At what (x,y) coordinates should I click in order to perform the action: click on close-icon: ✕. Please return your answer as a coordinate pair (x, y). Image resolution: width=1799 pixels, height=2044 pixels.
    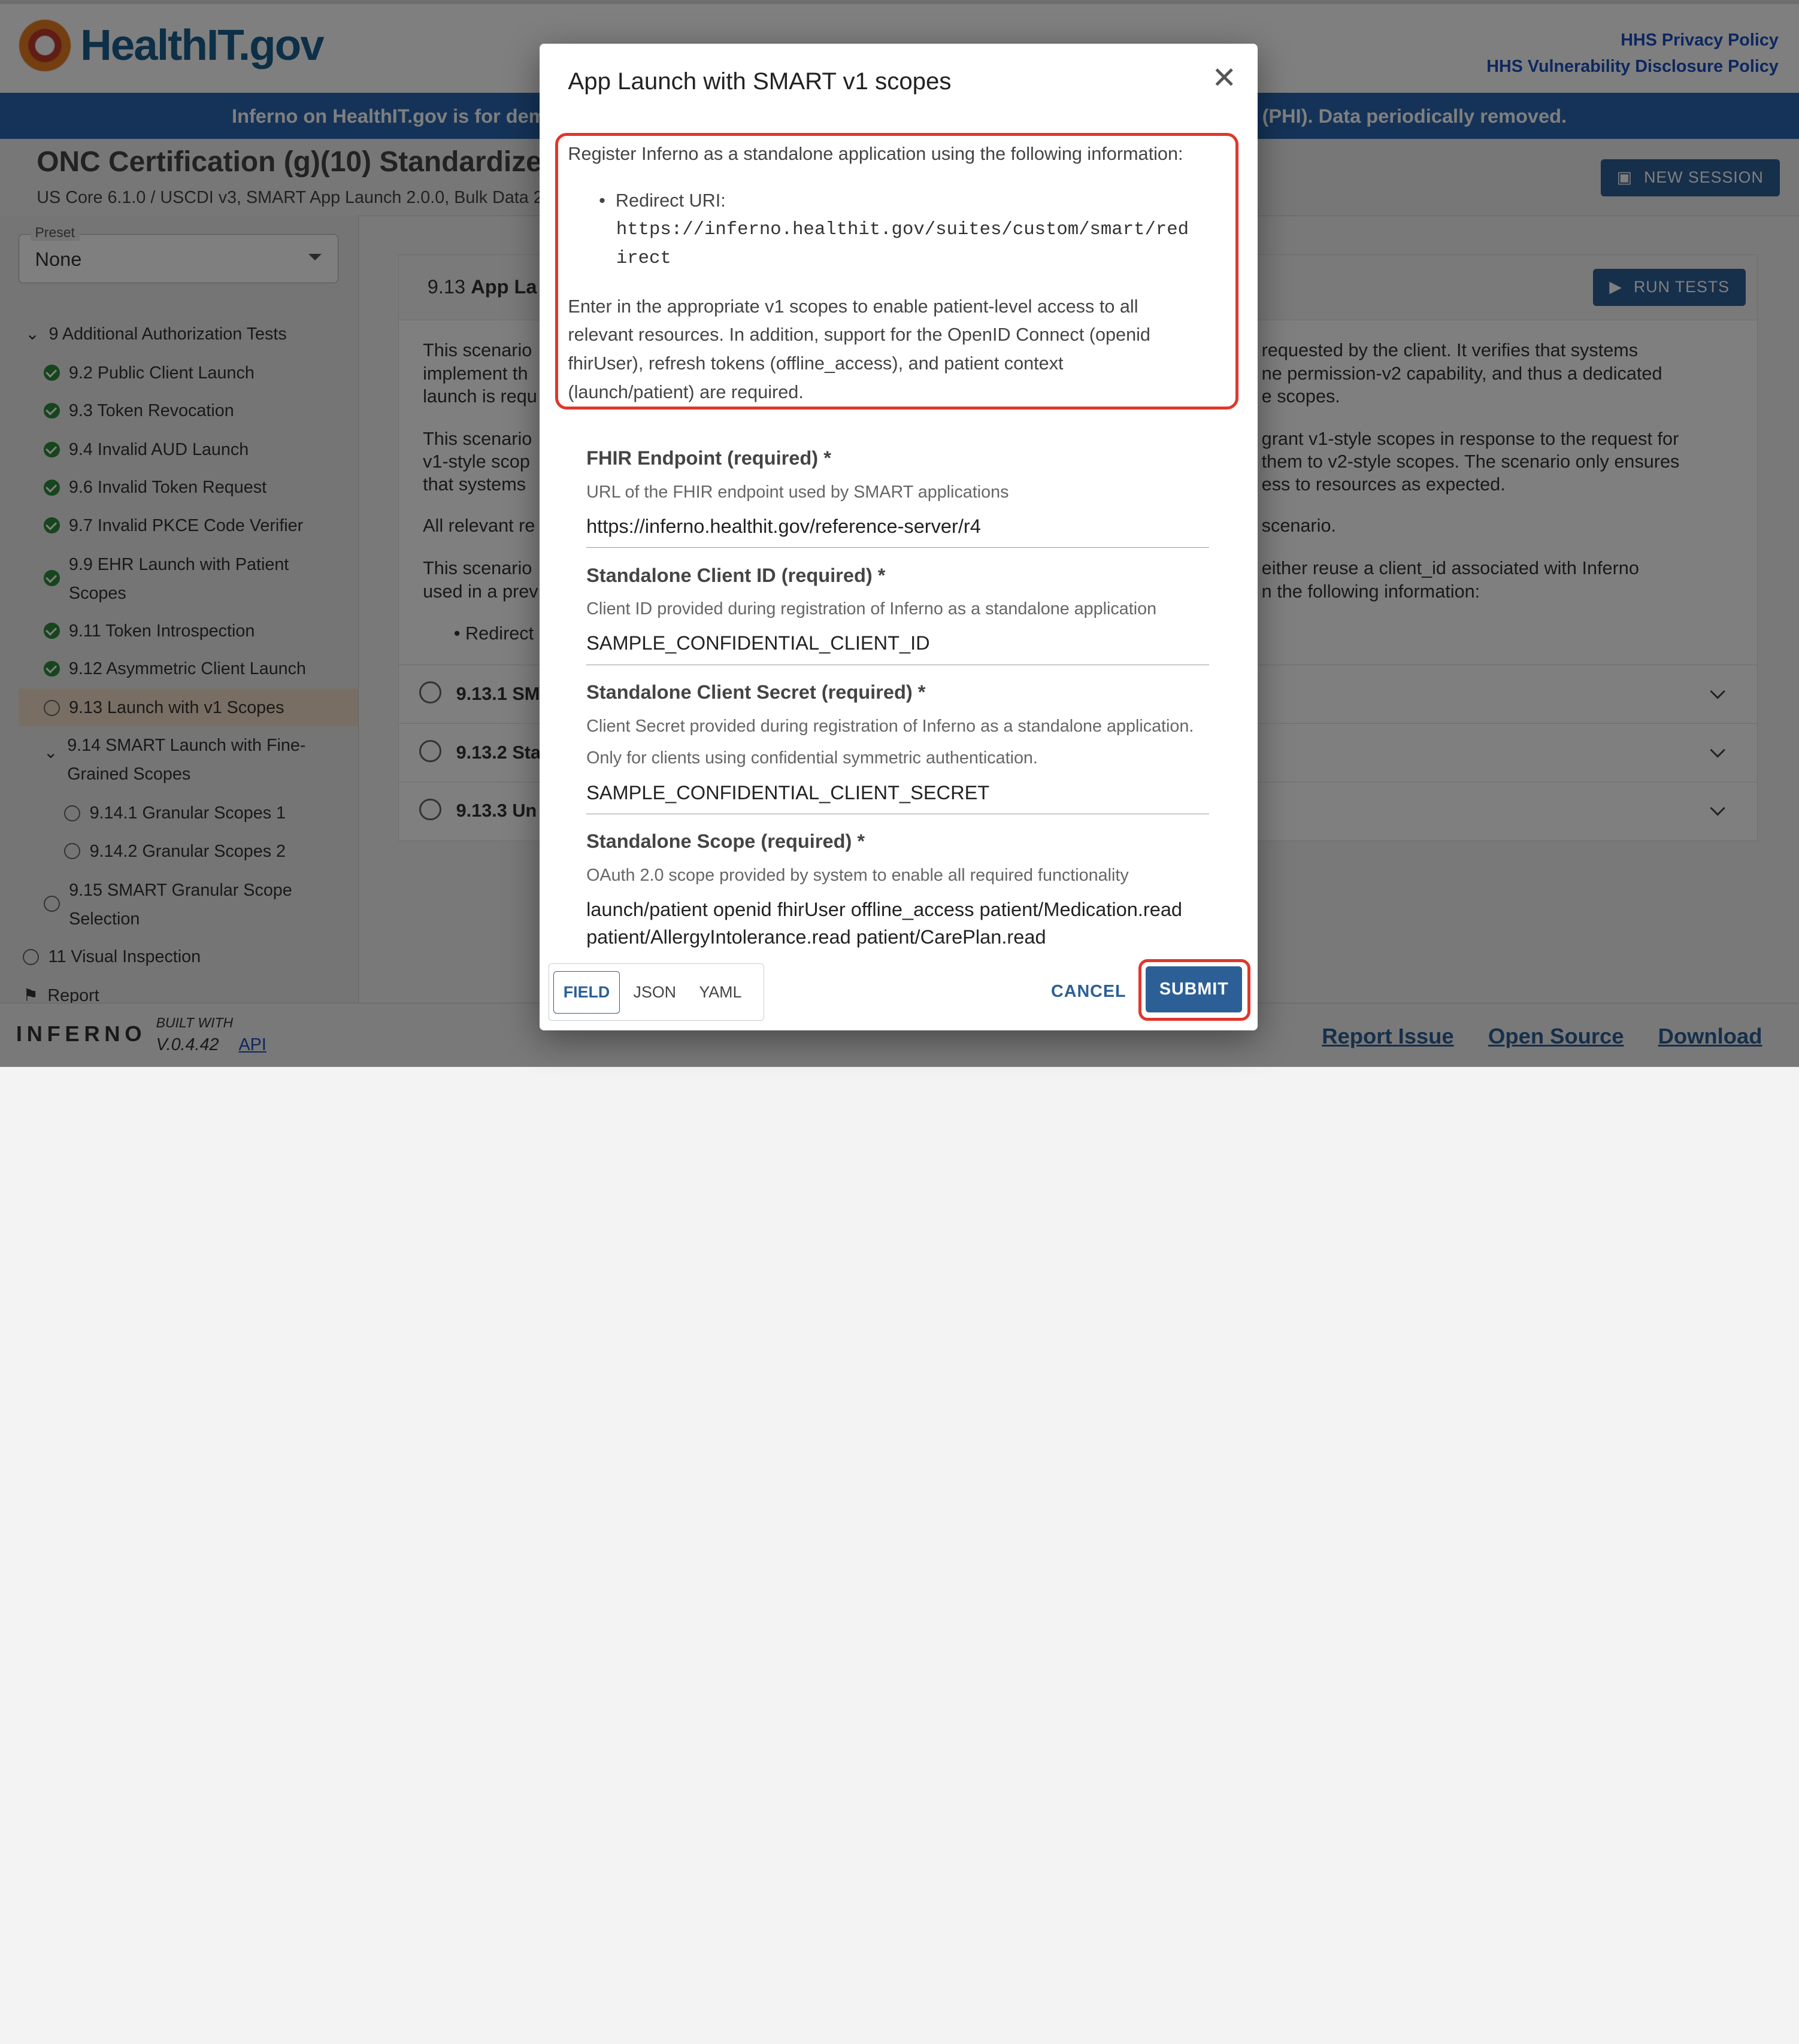
    Looking at the image, I should click on (1224, 78).